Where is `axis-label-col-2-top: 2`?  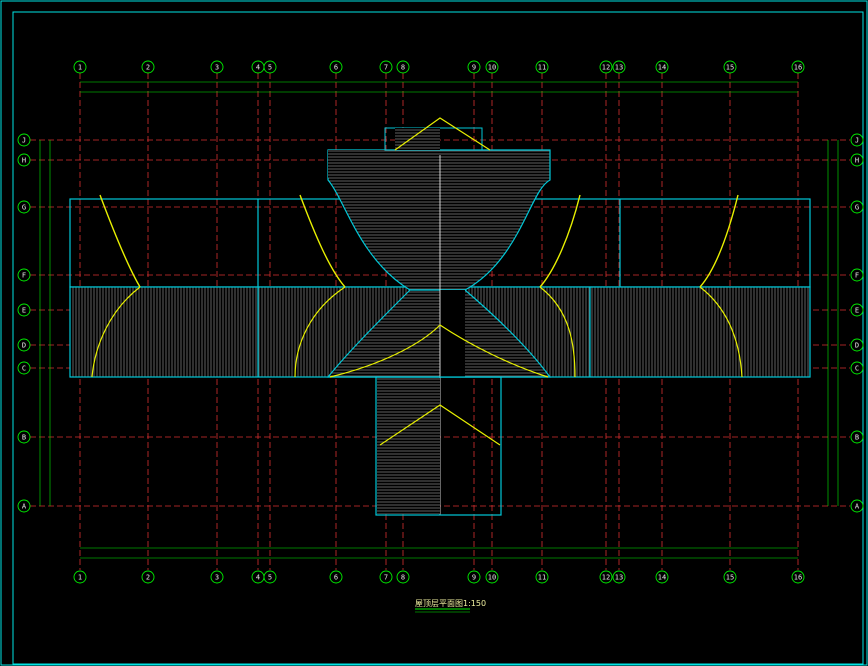 axis-label-col-2-top: 2 is located at coordinates (148, 68).